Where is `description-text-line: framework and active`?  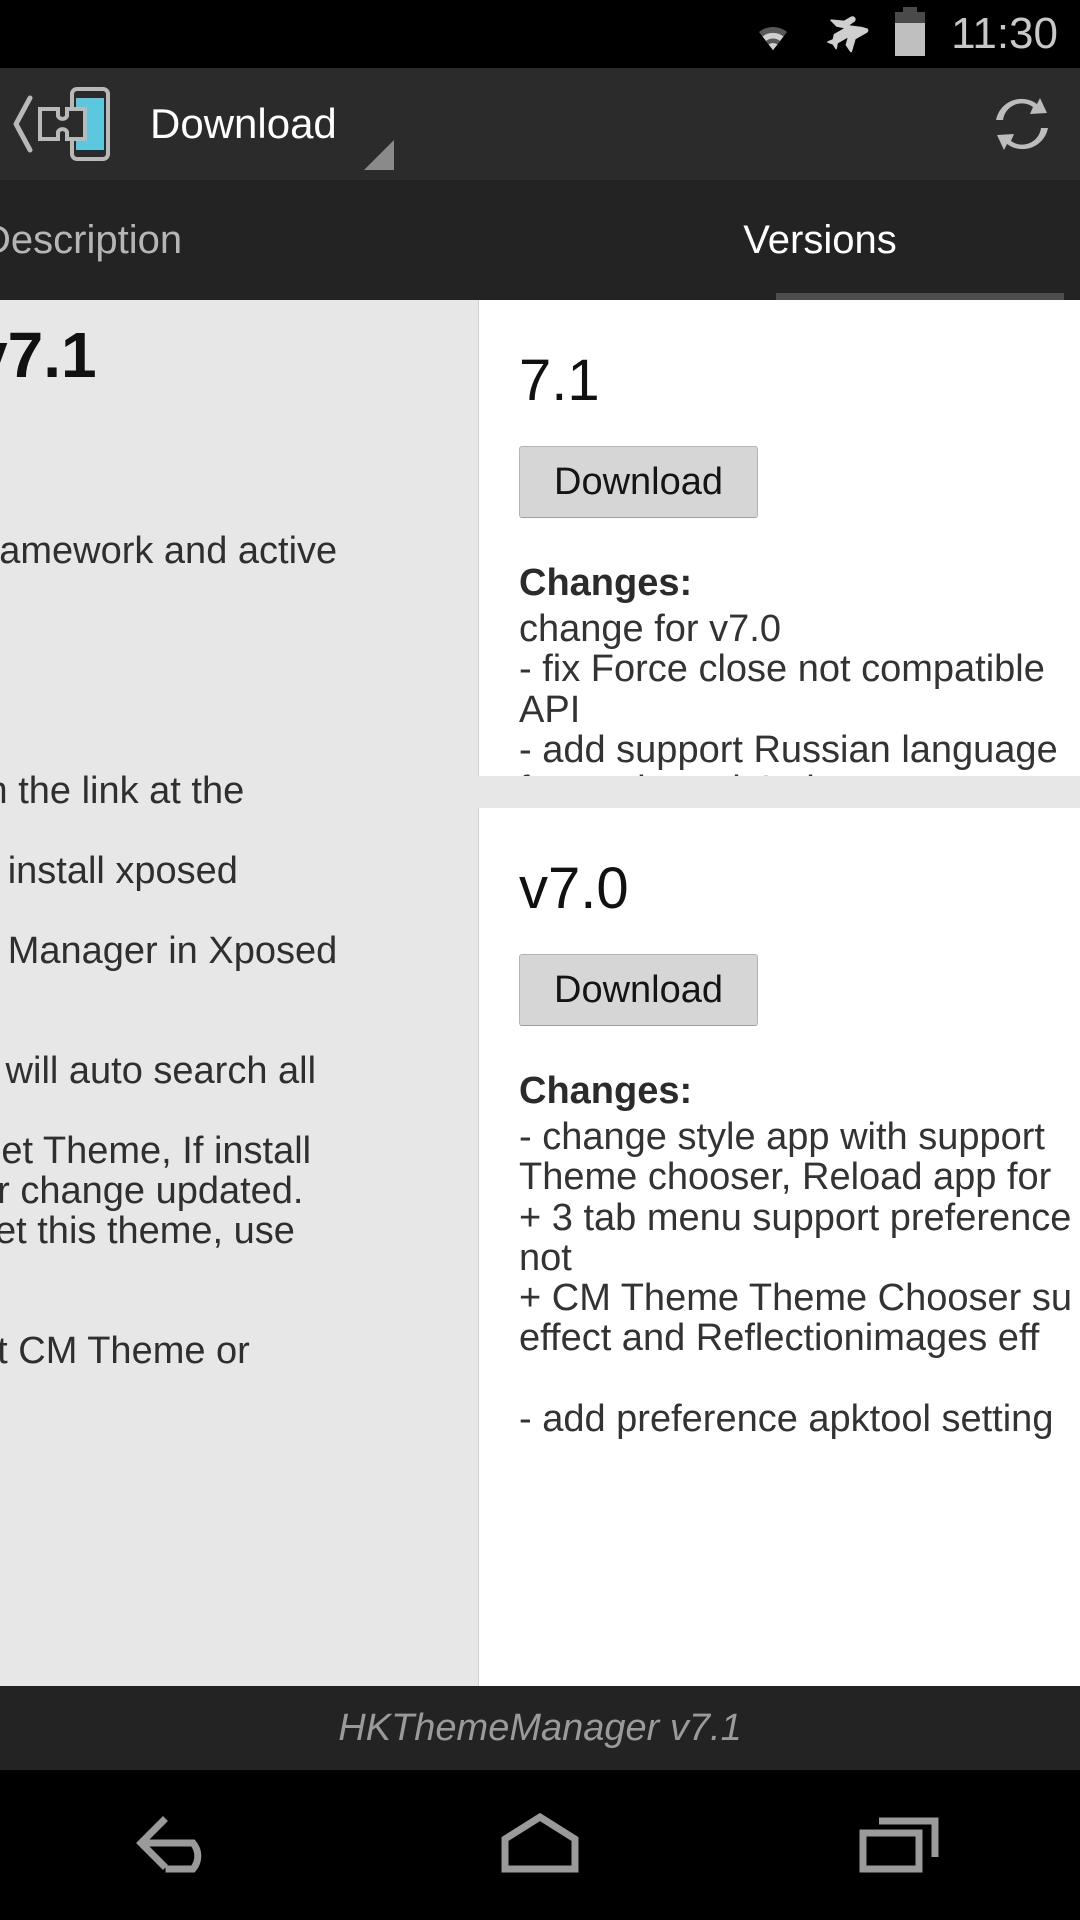 description-text-line: framework and active is located at coordinates (169, 551).